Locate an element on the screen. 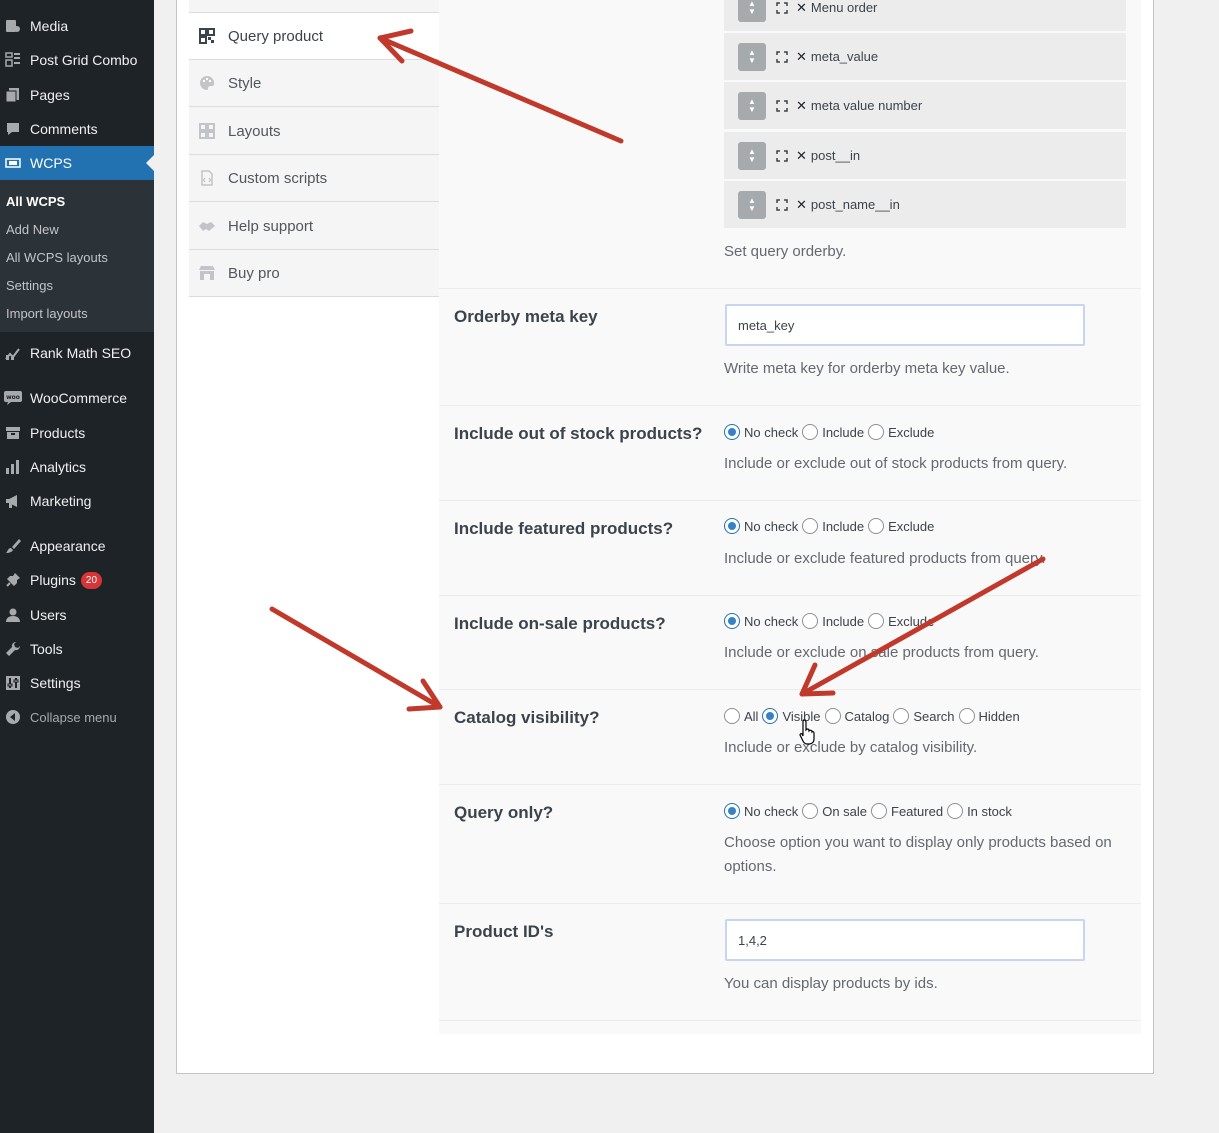 The width and height of the screenshot is (1219, 1133). grid-icon is located at coordinates (13, 60).